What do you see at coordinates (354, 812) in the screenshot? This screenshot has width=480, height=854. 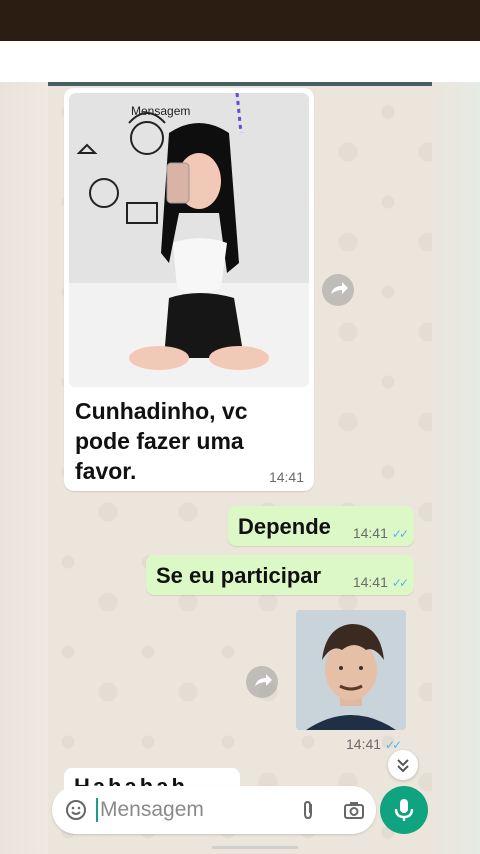 I see `camera-icon` at bounding box center [354, 812].